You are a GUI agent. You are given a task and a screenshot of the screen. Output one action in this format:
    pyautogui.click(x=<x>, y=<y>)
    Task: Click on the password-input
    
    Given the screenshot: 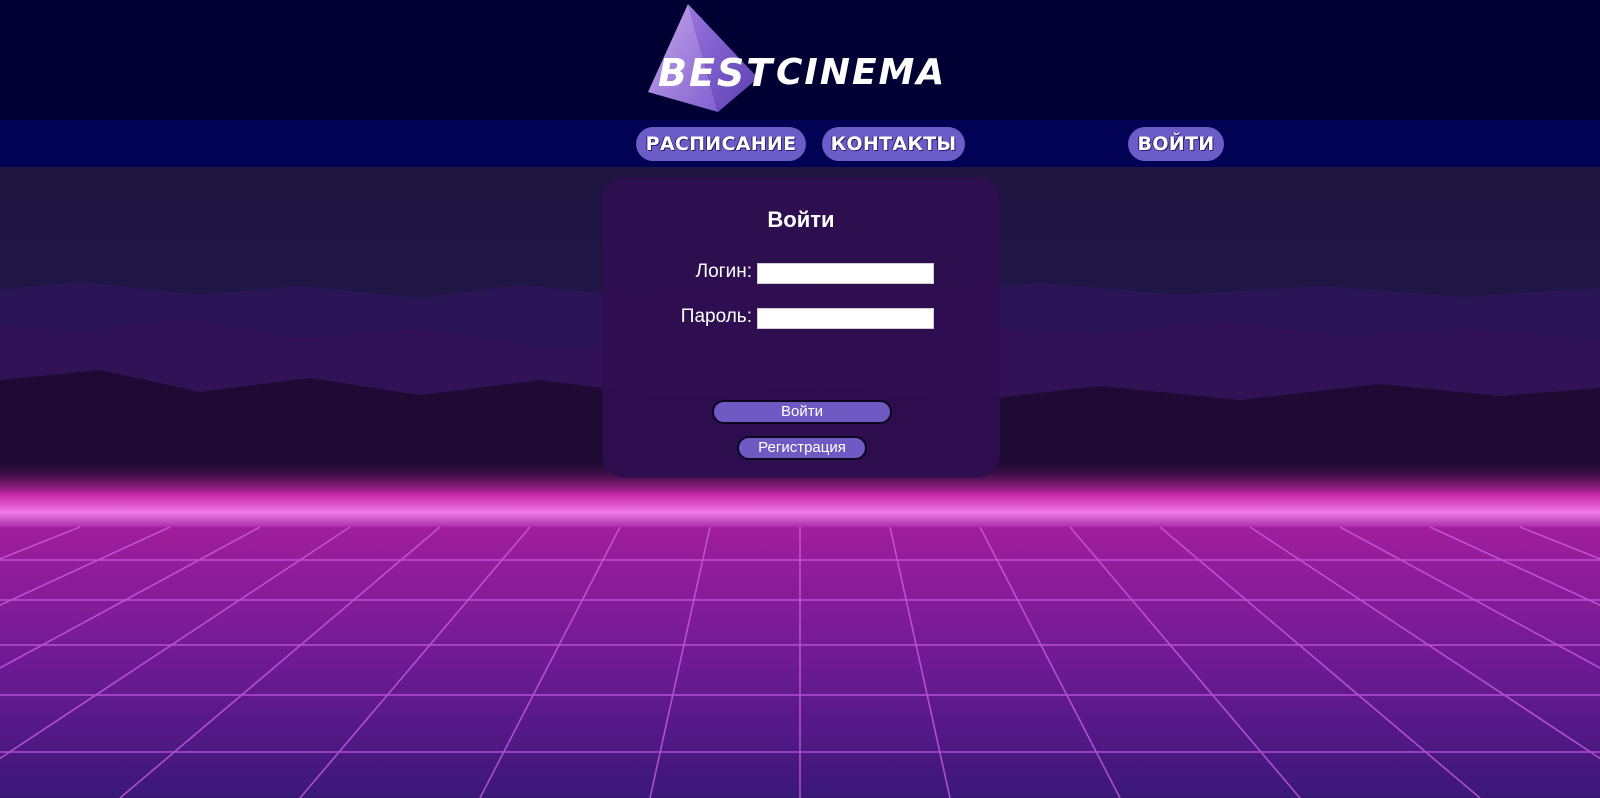 What is the action you would take?
    pyautogui.click(x=845, y=318)
    